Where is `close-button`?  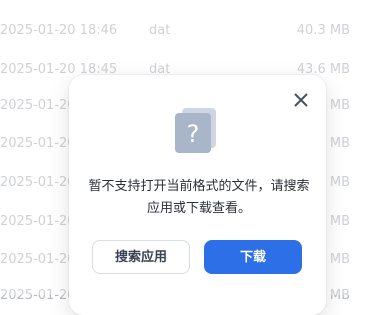 close-button is located at coordinates (301, 100).